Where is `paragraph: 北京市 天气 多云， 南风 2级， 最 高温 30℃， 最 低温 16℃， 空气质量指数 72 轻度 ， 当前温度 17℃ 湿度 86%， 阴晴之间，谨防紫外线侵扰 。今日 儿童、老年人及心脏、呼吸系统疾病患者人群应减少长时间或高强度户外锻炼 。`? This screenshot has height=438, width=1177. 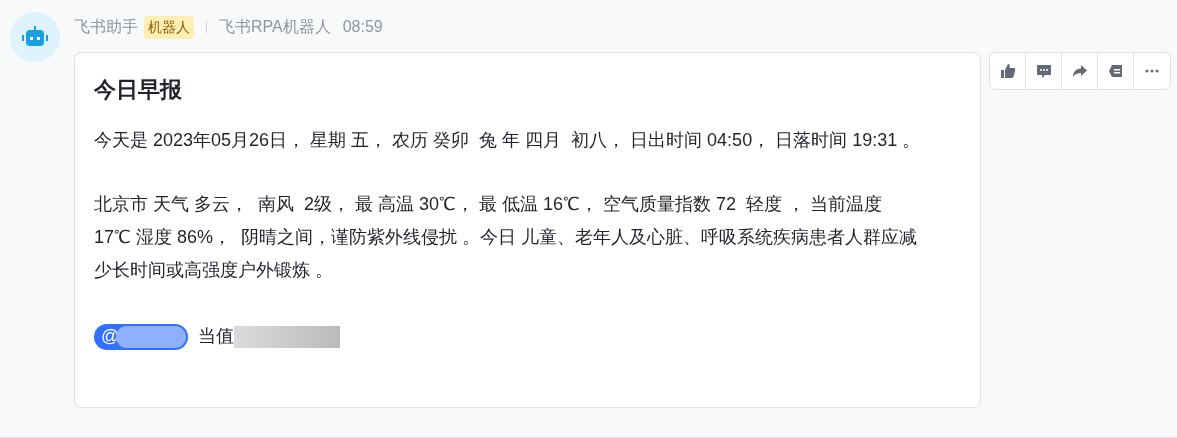 paragraph: 北京市 天气 多云， 南风 2级， 最 高温 30℃， 最 低温 16℃， 空气质量指数 72 轻度 ， 当前温度 17℃ 湿度 86%， 阴晴之间，谨防紫外线侵扰 。今日 儿童、老年人及心脏、呼吸系统疾病患者人群应减少长时间或高强度户外锻炼 。 is located at coordinates (506, 237).